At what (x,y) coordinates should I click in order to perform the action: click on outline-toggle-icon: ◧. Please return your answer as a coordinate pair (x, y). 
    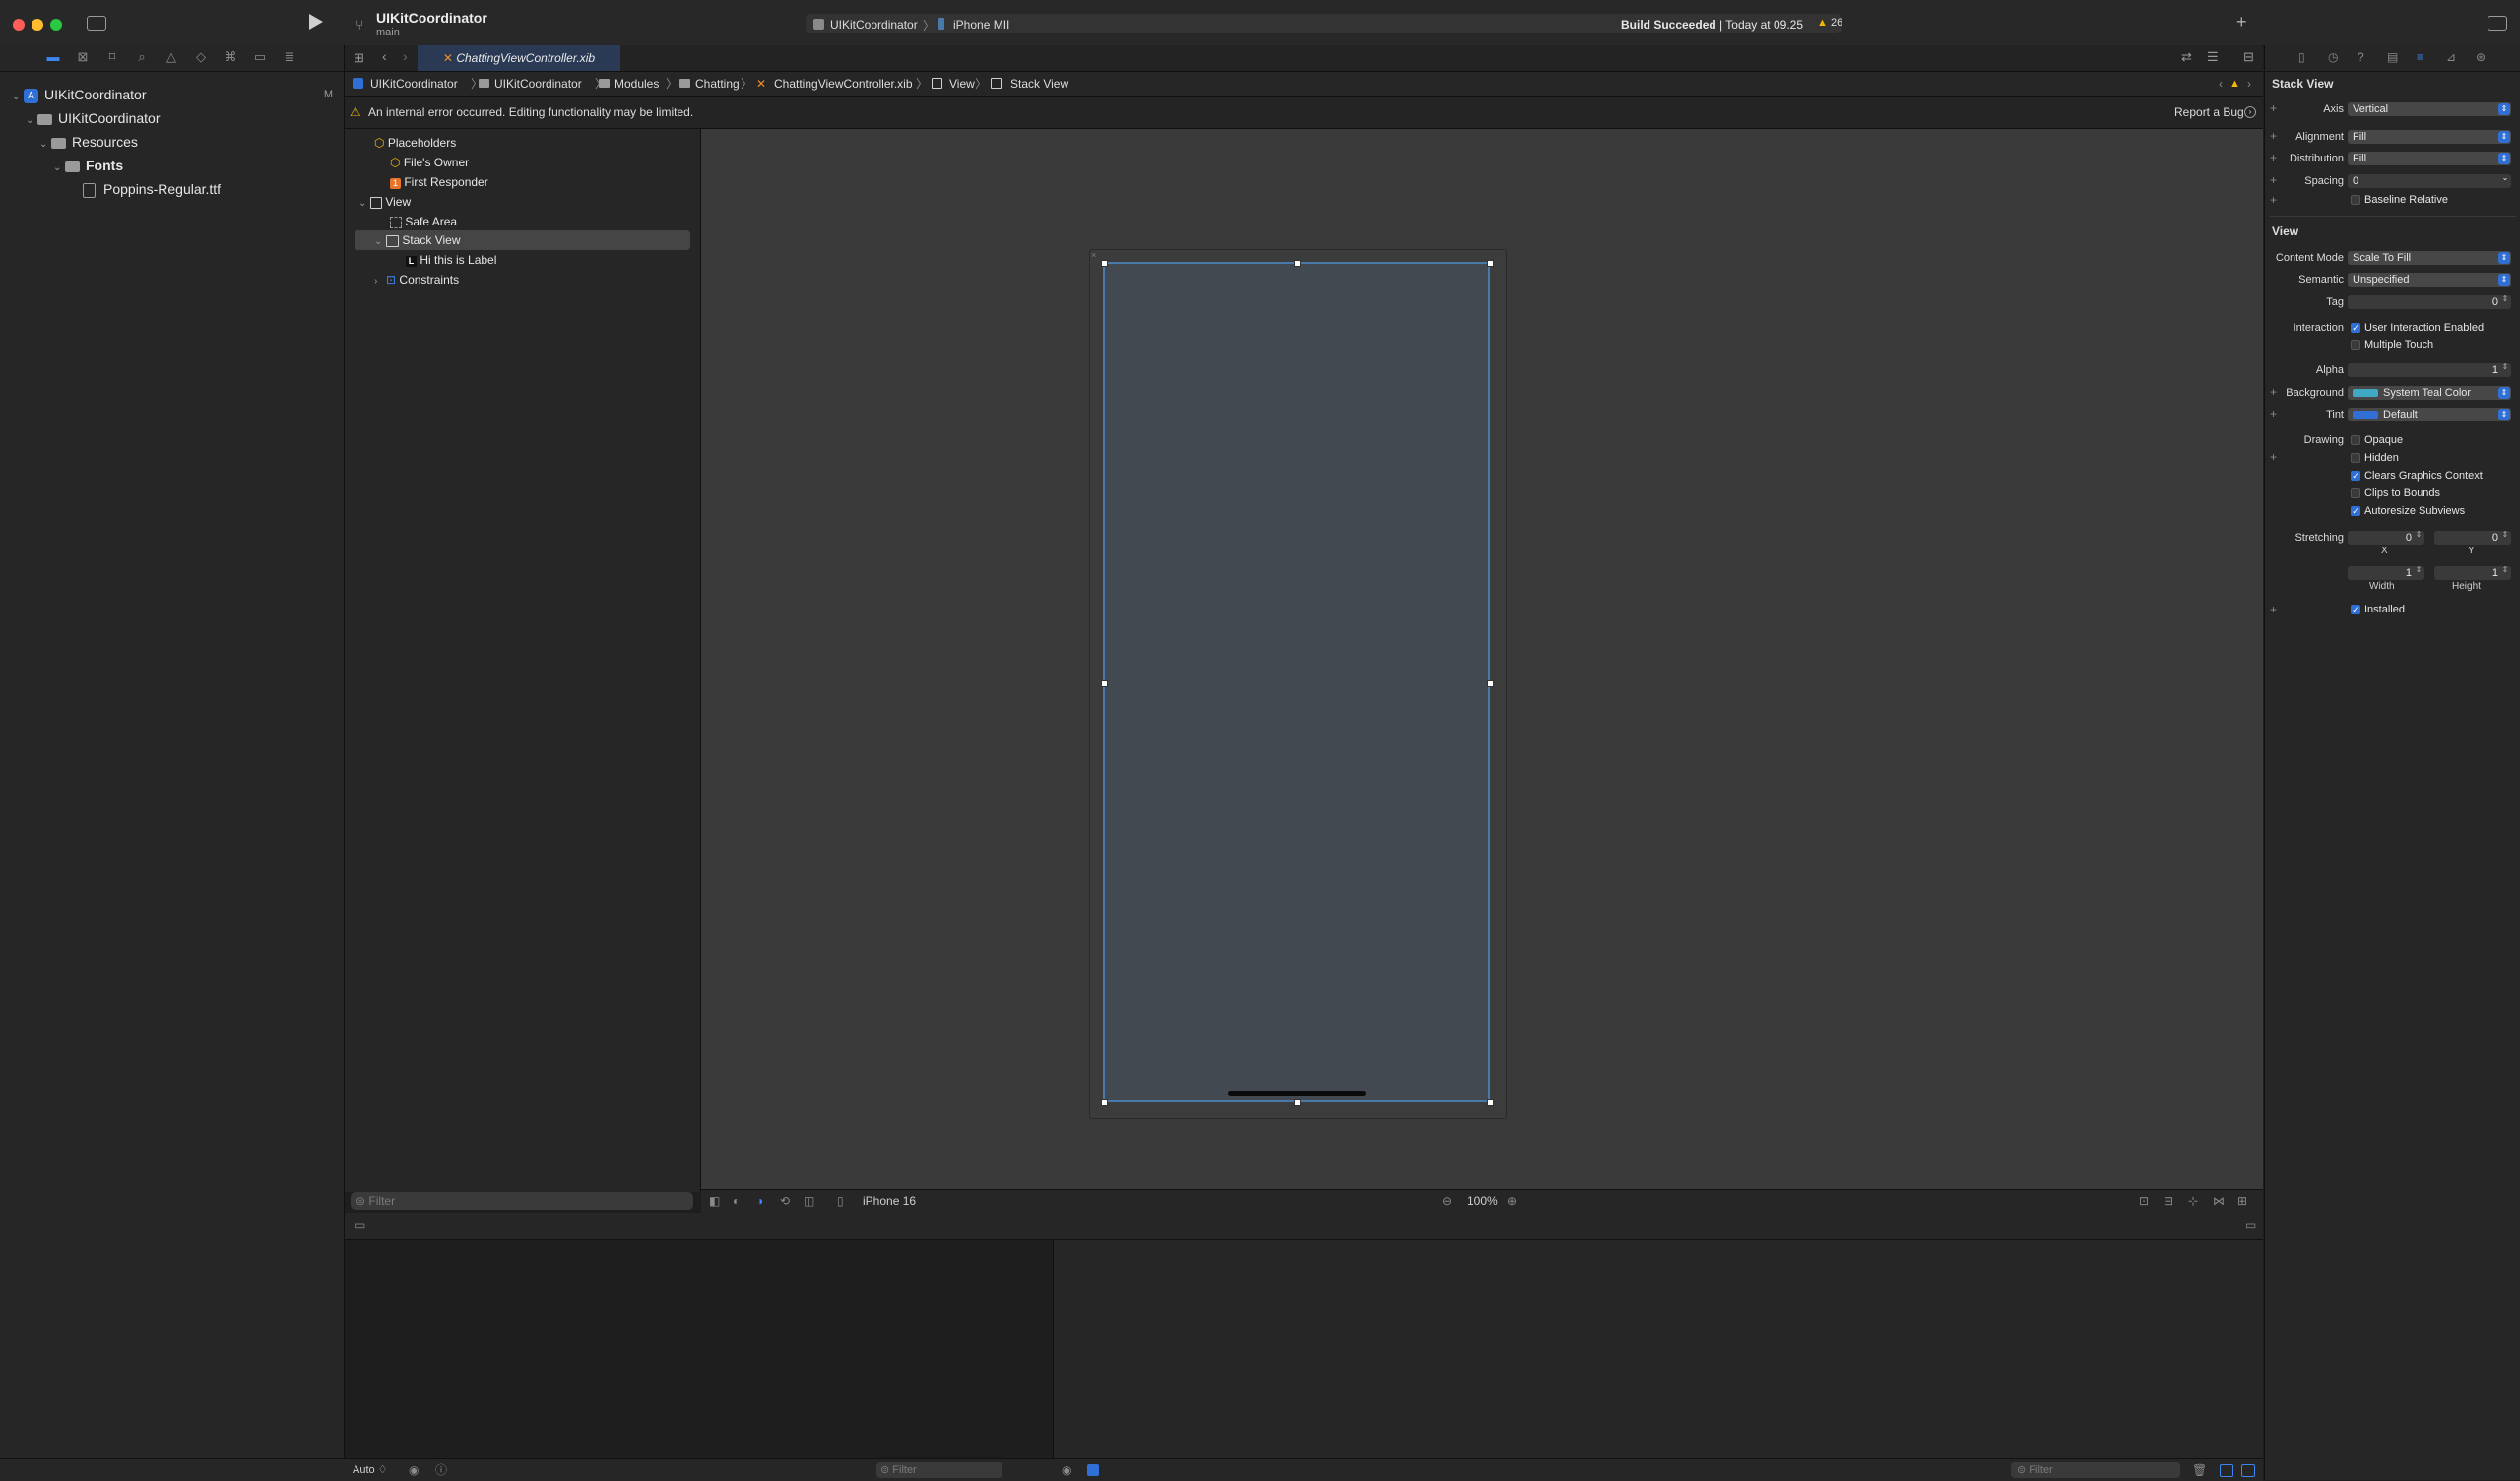
    Looking at the image, I should click on (714, 1201).